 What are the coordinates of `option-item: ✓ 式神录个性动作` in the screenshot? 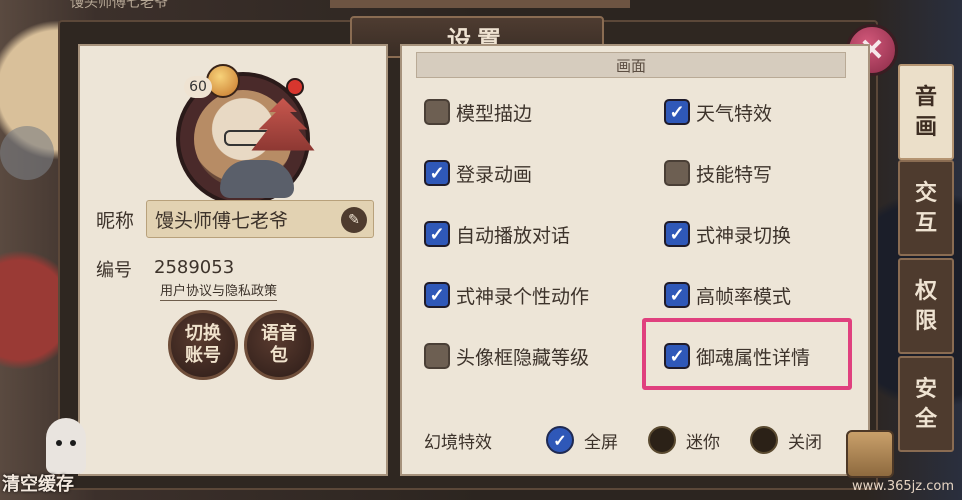 It's located at (506, 295).